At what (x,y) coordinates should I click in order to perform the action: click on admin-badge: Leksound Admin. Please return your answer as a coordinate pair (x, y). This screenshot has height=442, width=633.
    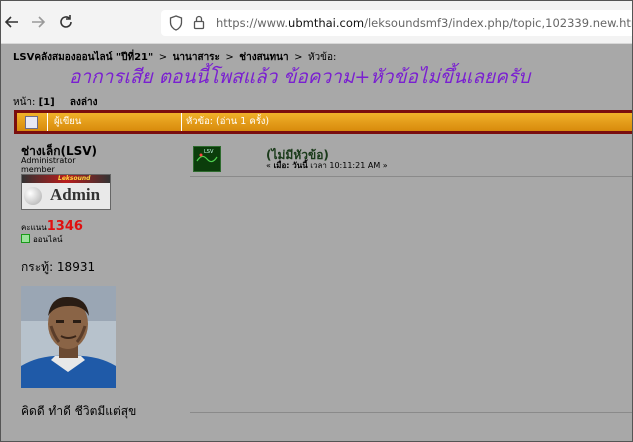
    Looking at the image, I should click on (66, 192).